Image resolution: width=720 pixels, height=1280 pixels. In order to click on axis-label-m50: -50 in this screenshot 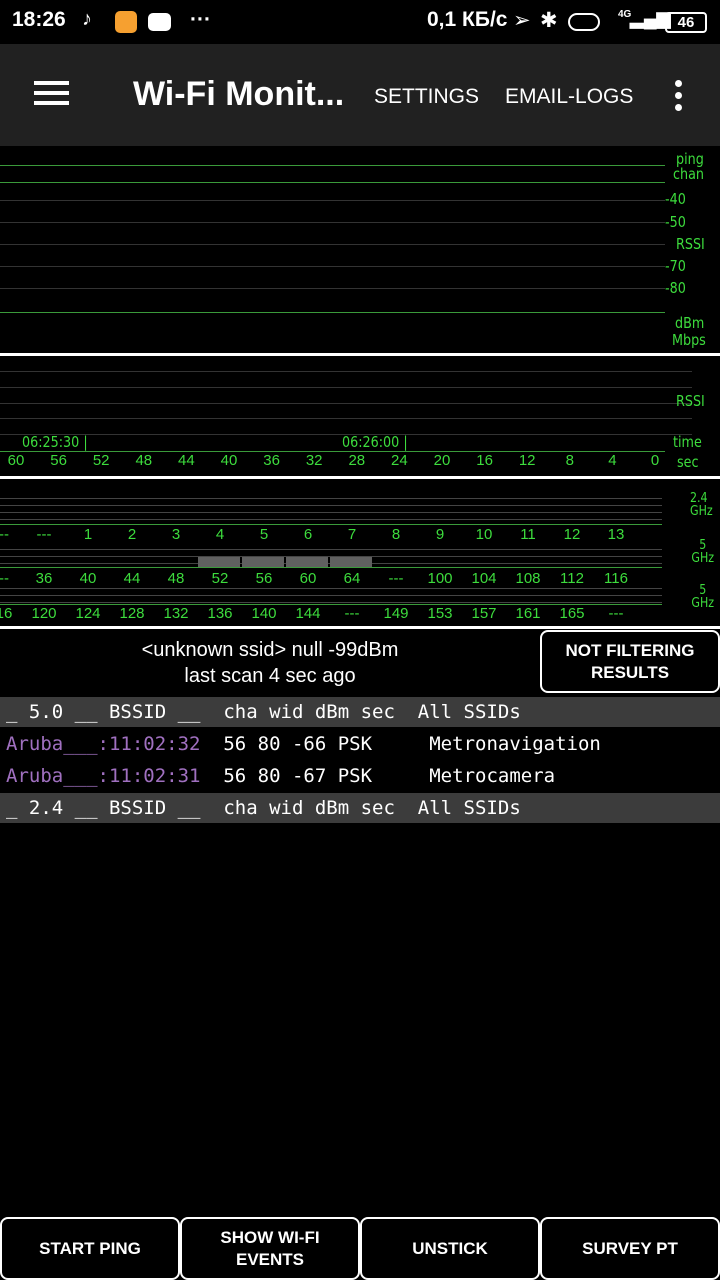, I will do `click(675, 222)`.